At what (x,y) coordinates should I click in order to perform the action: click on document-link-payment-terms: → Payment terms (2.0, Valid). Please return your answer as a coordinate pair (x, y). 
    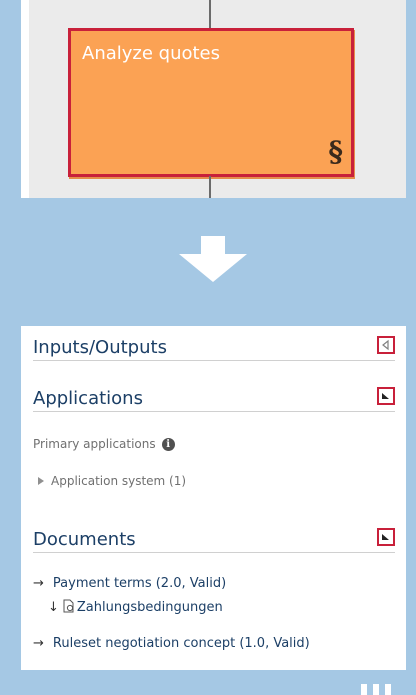
    Looking at the image, I should click on (129, 583).